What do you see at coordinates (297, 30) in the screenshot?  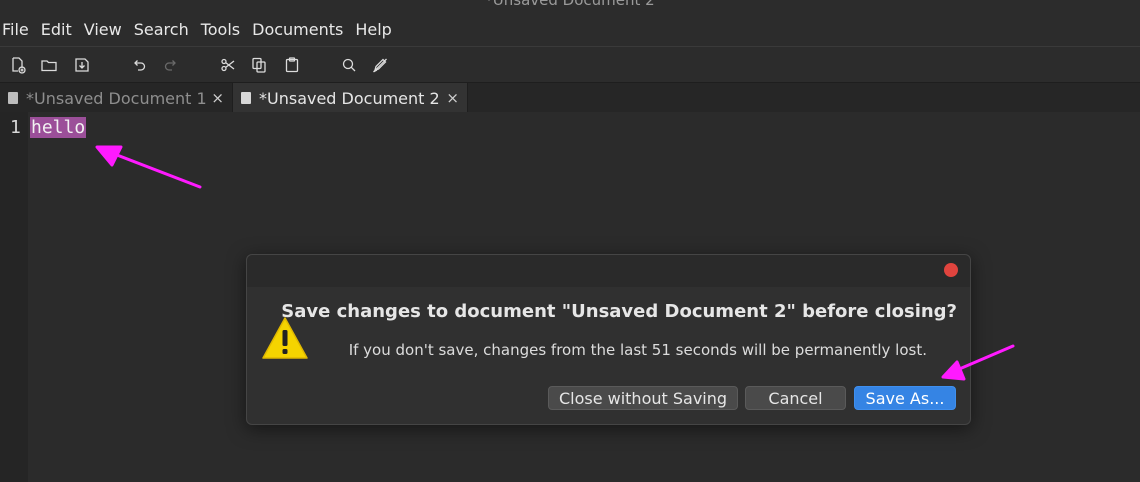 I see `menu-documents: Documents` at bounding box center [297, 30].